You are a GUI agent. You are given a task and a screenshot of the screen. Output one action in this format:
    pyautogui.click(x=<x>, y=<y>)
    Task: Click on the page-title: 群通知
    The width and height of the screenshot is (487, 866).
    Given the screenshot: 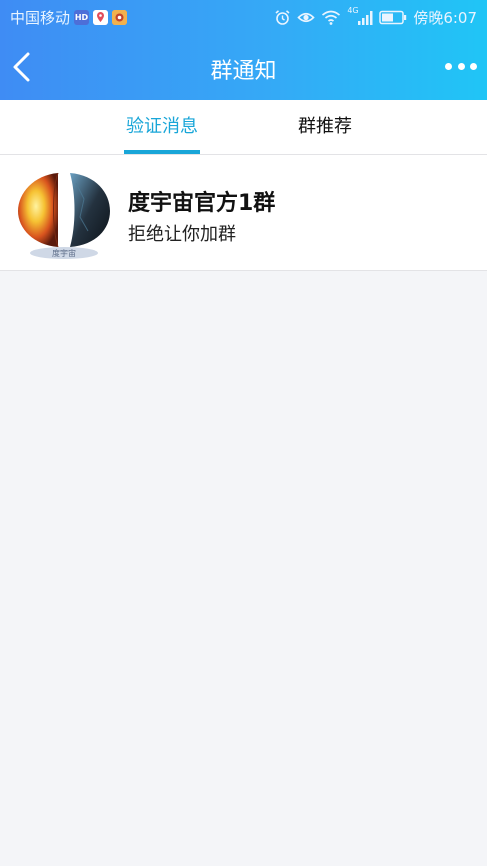 What is the action you would take?
    pyautogui.click(x=243, y=71)
    